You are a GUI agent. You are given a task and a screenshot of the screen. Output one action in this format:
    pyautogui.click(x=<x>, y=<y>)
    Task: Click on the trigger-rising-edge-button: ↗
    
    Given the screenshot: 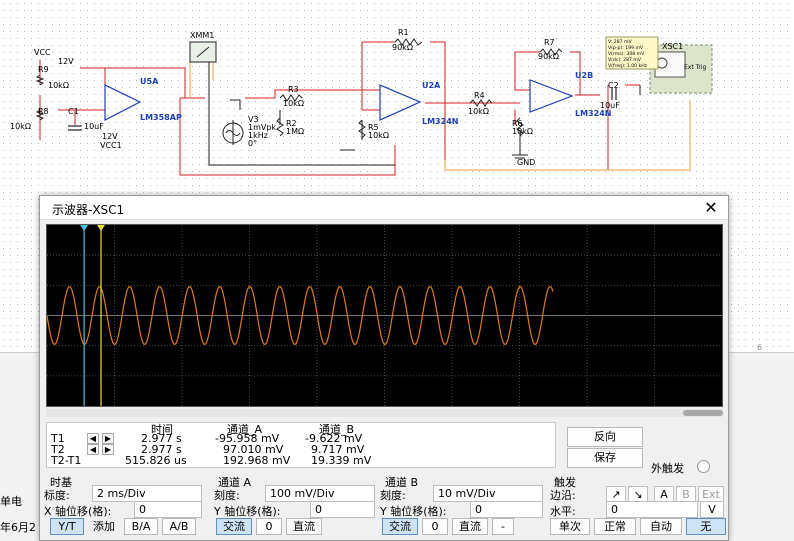 What is the action you would take?
    pyautogui.click(x=616, y=494)
    